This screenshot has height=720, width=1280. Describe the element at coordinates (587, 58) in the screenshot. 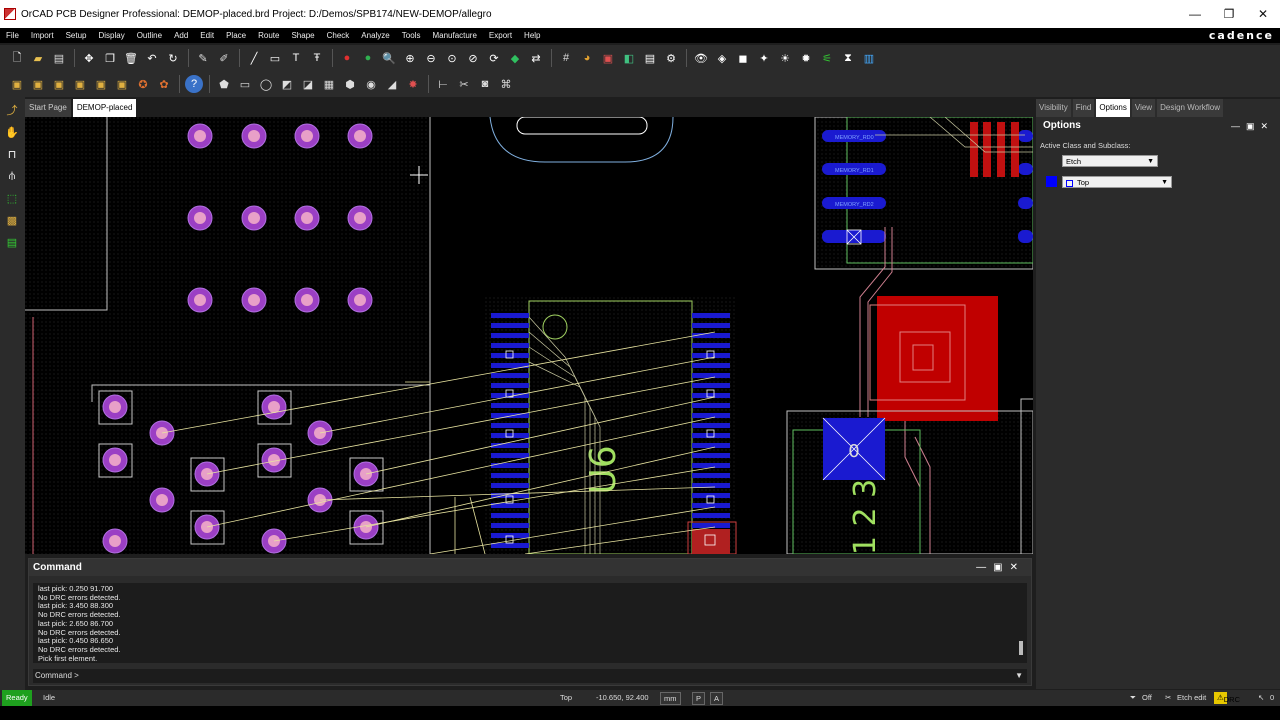

I see `color-icon: ◕` at that location.